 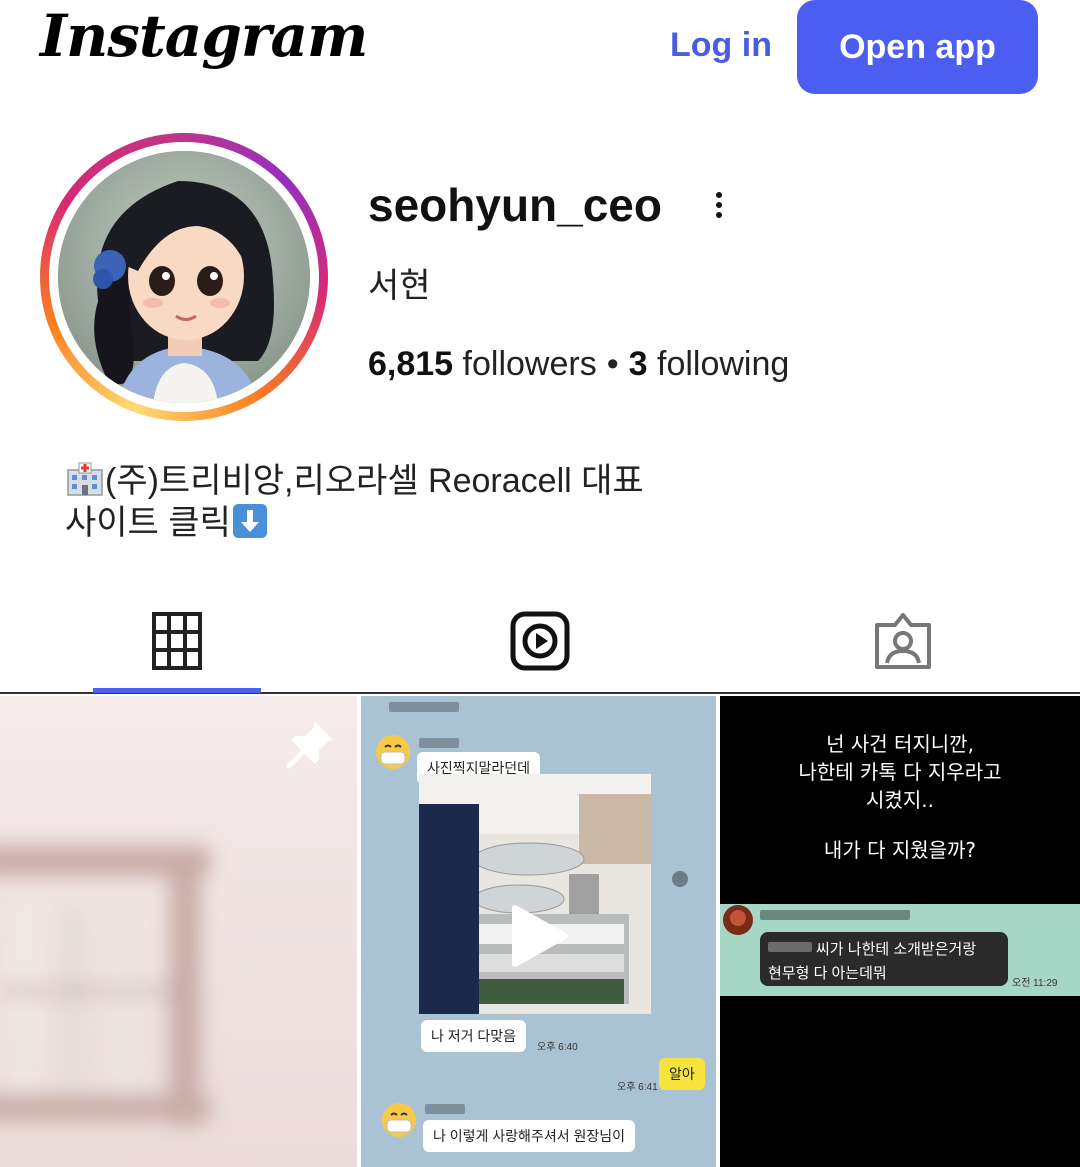 What do you see at coordinates (719, 208) in the screenshot?
I see `more-options-icon` at bounding box center [719, 208].